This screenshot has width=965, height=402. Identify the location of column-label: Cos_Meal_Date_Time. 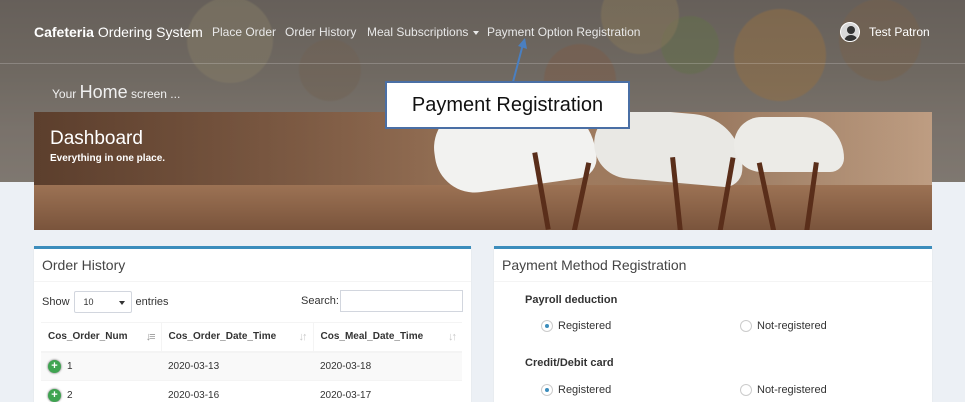
(372, 337).